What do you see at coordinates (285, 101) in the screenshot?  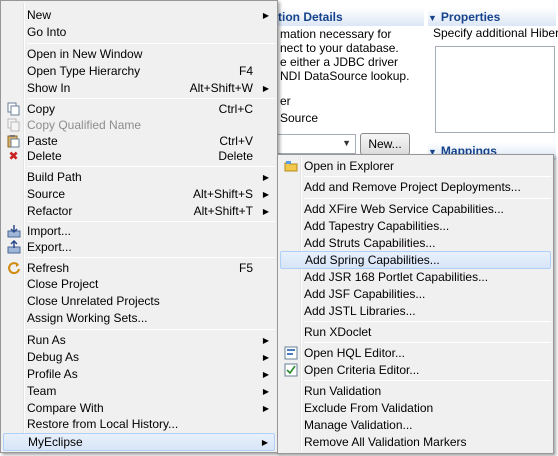 I see `driver-option-label: er` at bounding box center [285, 101].